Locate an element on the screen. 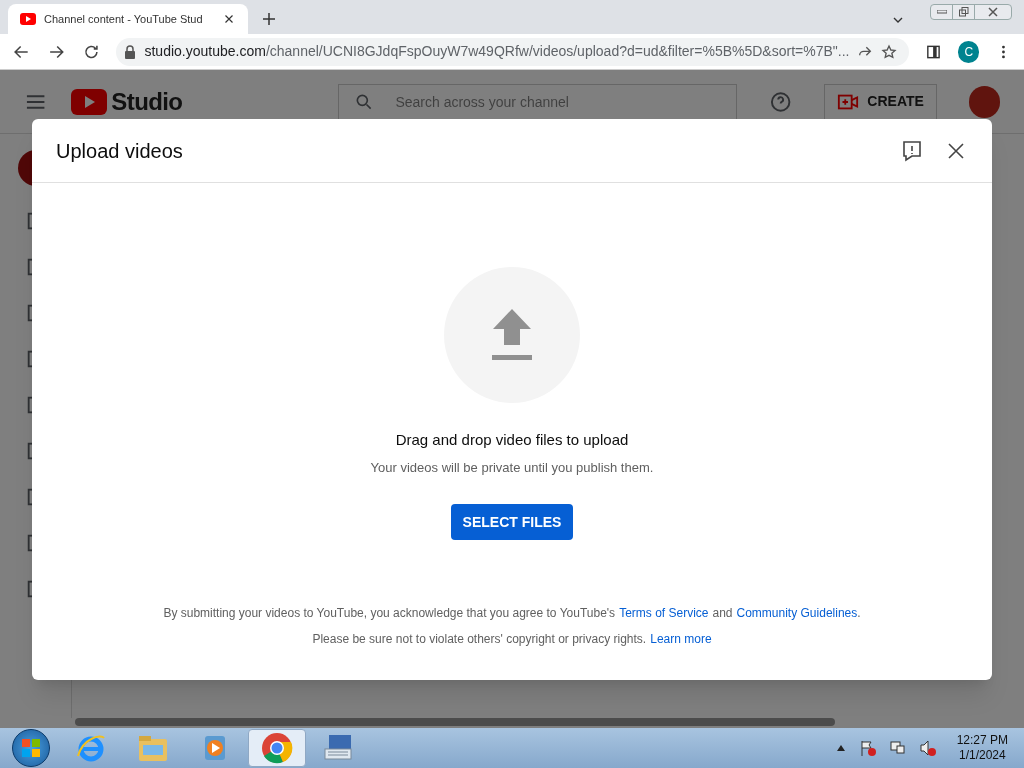 This screenshot has height=768, width=1024. restore-icon is located at coordinates (963, 12).